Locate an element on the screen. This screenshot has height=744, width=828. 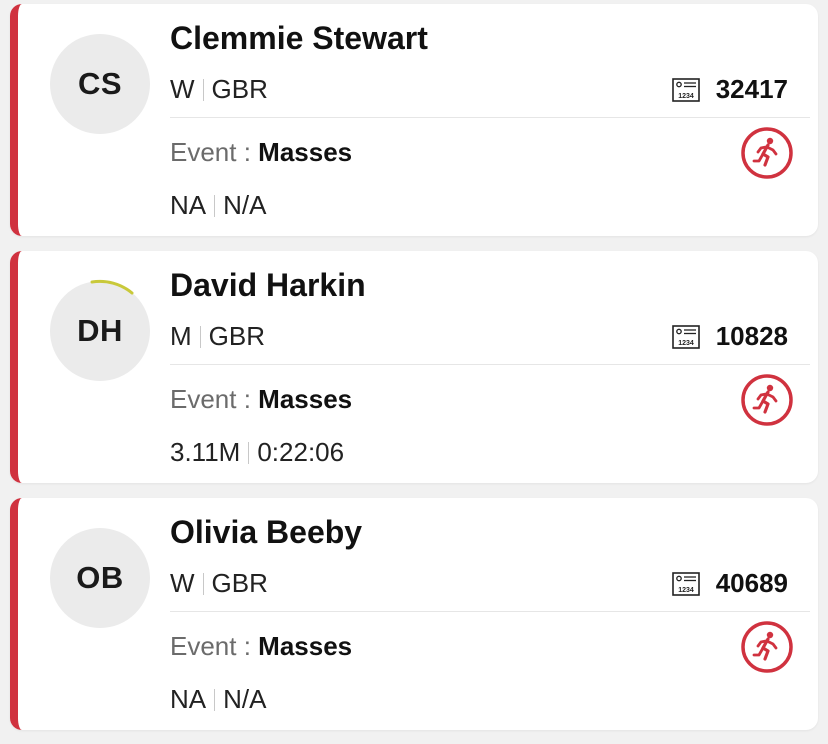
athlete-name: Clemmie Stewart is located at coordinates (299, 38).